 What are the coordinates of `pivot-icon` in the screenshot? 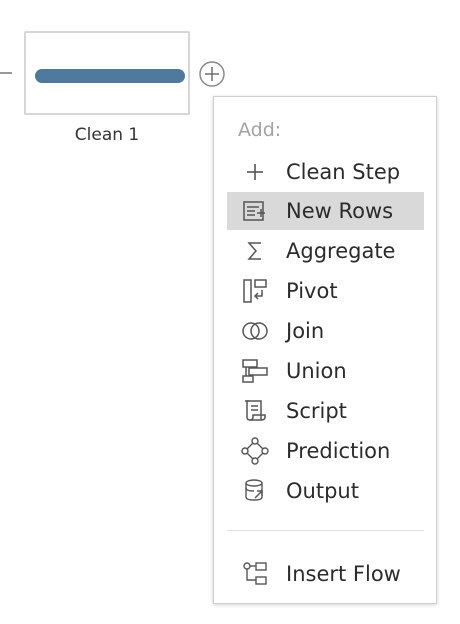 It's located at (255, 291).